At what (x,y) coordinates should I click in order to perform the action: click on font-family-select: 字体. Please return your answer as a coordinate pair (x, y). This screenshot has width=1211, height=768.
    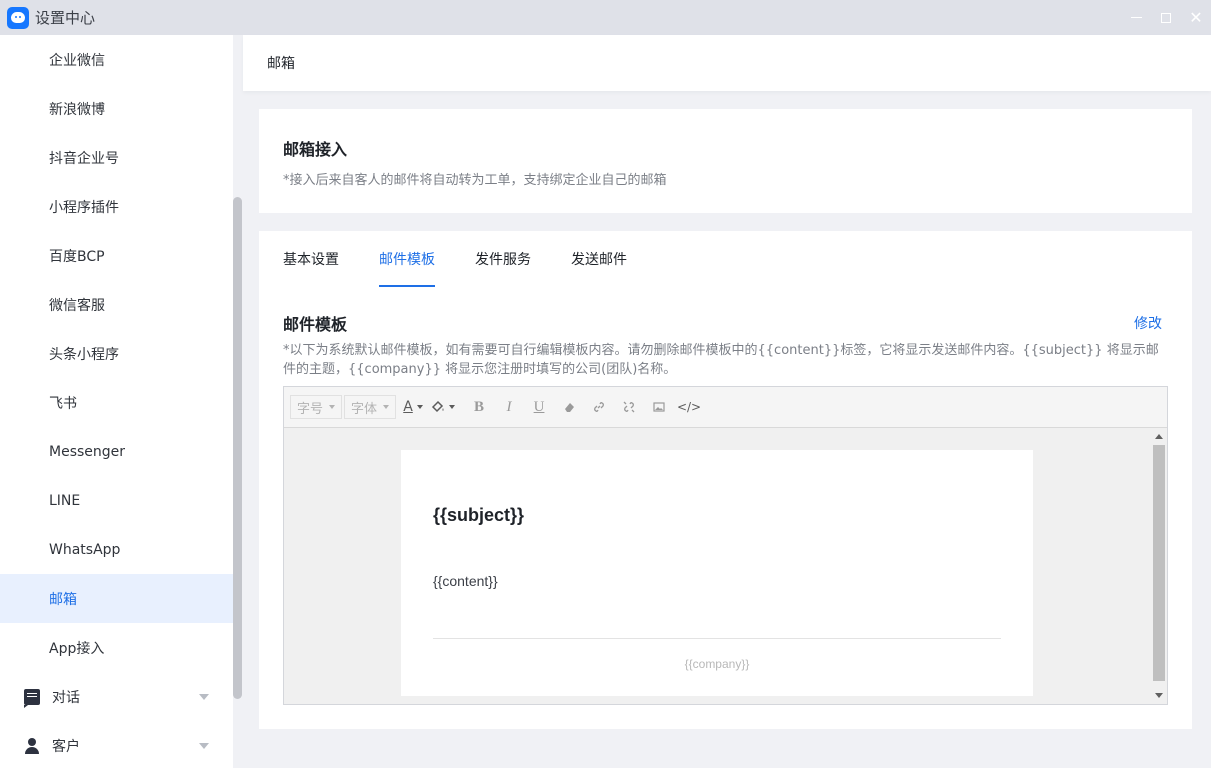
    Looking at the image, I should click on (370, 407).